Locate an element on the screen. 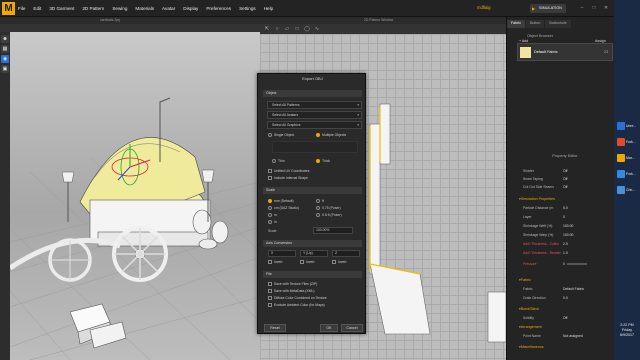 The height and width of the screenshot is (360, 640). simulation-properties-header: Simulation Properties is located at coordinates (537, 199).